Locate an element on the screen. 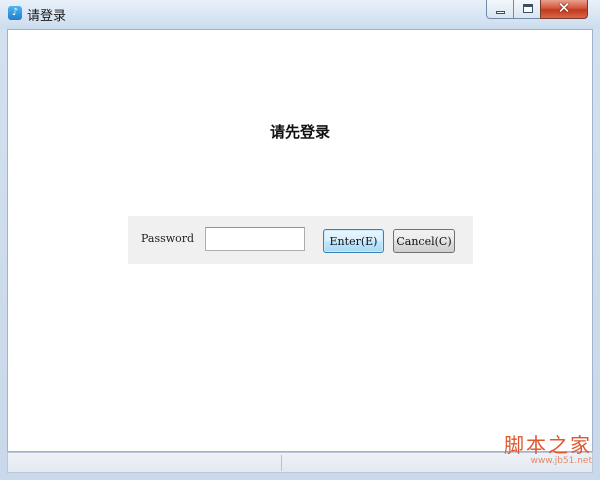  close-button: ✕ is located at coordinates (564, 9).